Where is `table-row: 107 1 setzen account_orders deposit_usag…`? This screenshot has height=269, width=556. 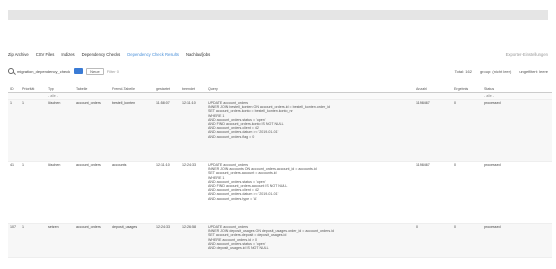 table-row: 107 1 setzen account_orders deposit_usag… is located at coordinates (280, 240).